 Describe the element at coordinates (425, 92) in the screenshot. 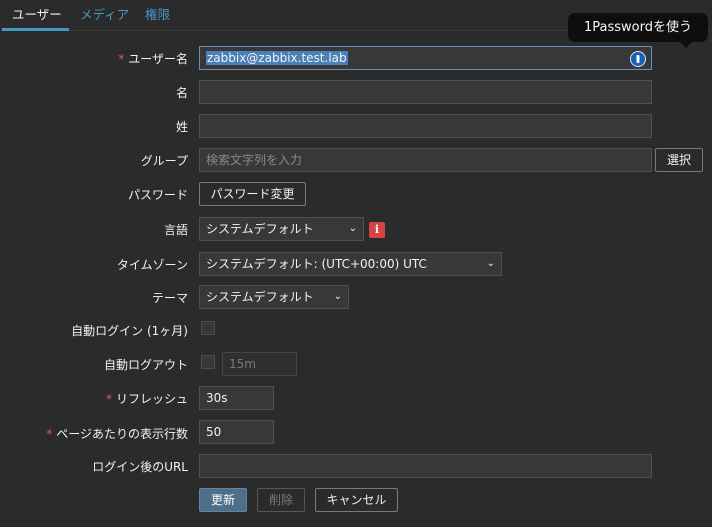

I see `first-name-input` at that location.